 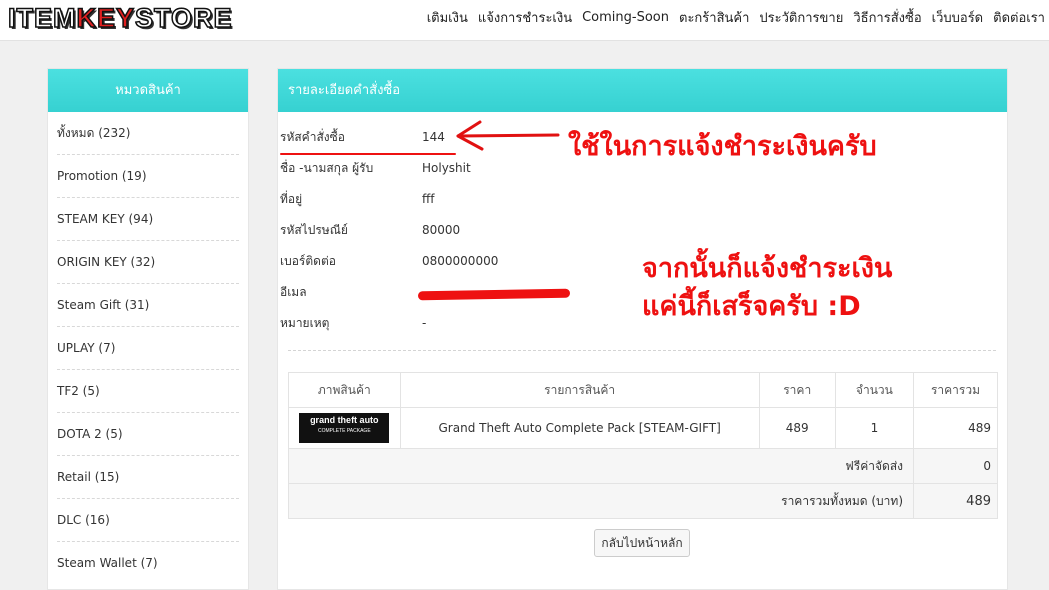 What do you see at coordinates (714, 17) in the screenshot?
I see `nav-cart: ตะกร้าสินค้า` at bounding box center [714, 17].